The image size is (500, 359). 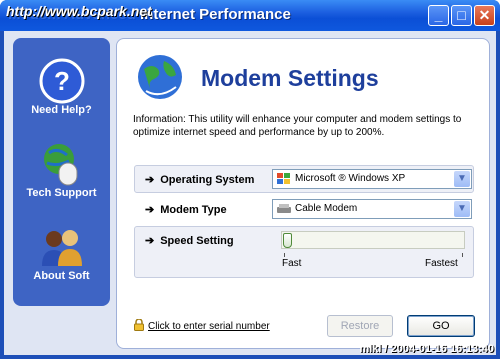 I want to click on sidebar: ? Need Help? Tech Support About Soft, so click(x=61, y=172).